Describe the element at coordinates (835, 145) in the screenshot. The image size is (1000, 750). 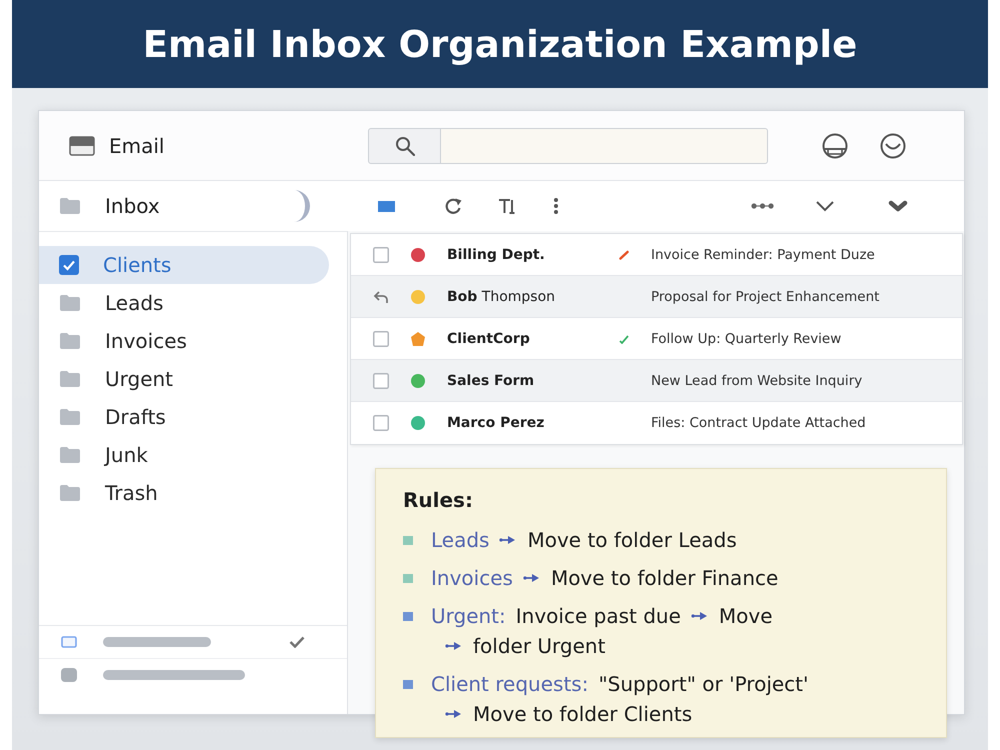
I see `helmet-icon` at that location.